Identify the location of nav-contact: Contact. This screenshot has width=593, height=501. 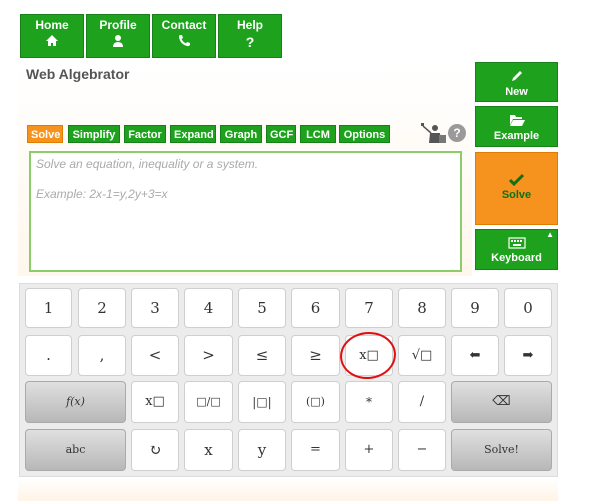
(184, 36).